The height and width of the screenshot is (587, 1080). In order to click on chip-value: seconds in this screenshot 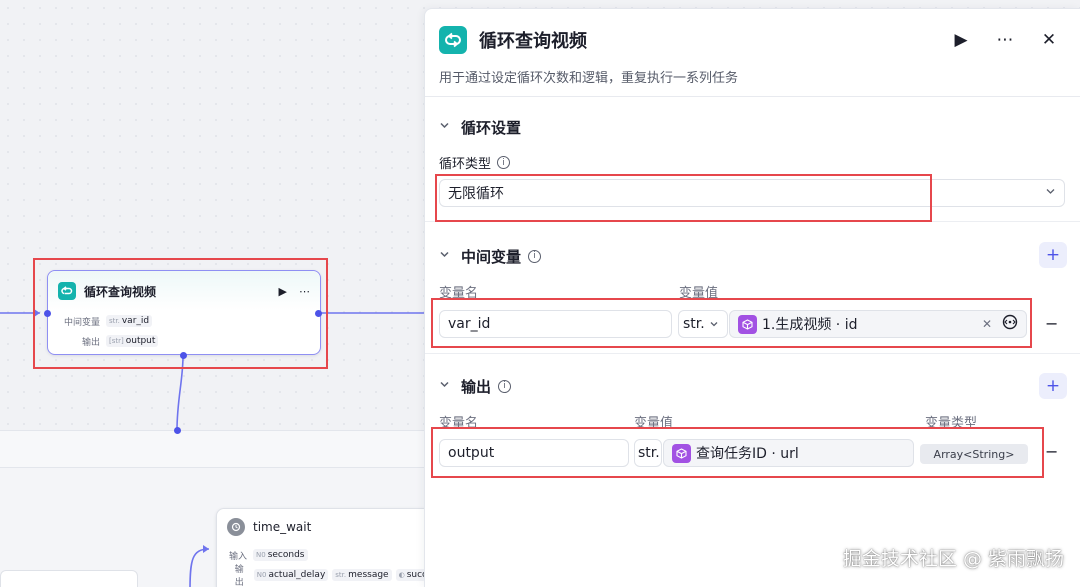, I will do `click(286, 555)`.